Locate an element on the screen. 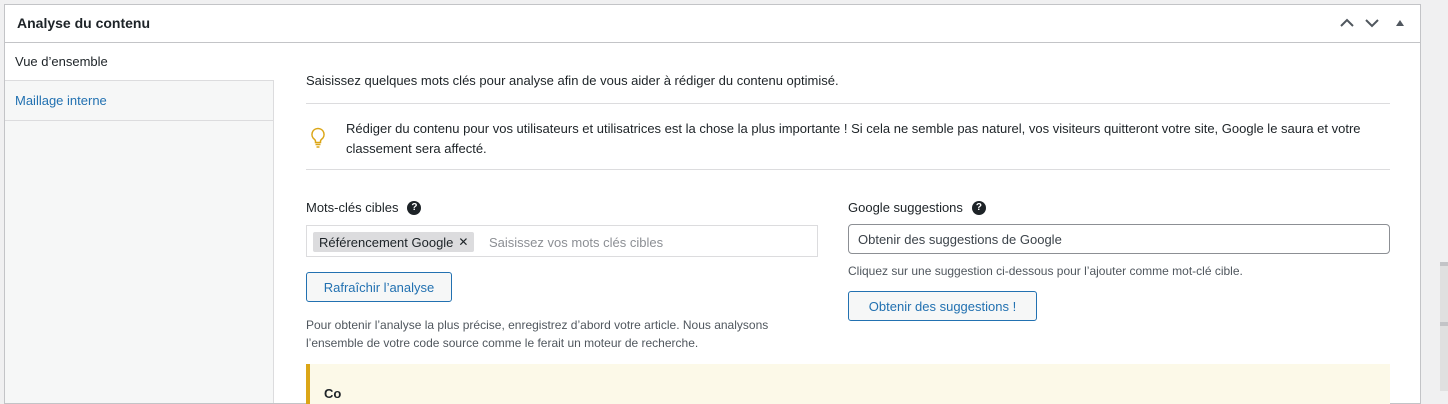  refresh-analysis-button: Rafraîchir l’analyse is located at coordinates (379, 287).